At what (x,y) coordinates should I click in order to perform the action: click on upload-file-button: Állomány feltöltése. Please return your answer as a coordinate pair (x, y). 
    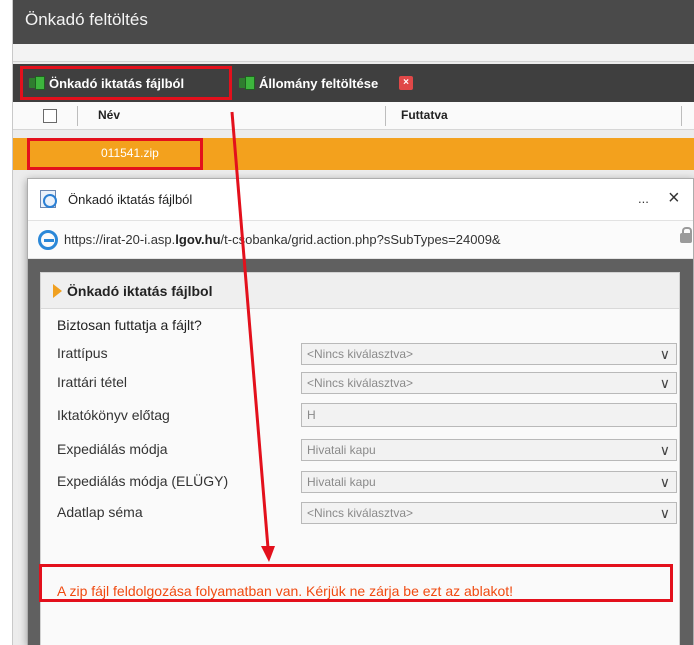
    Looking at the image, I should click on (325, 83).